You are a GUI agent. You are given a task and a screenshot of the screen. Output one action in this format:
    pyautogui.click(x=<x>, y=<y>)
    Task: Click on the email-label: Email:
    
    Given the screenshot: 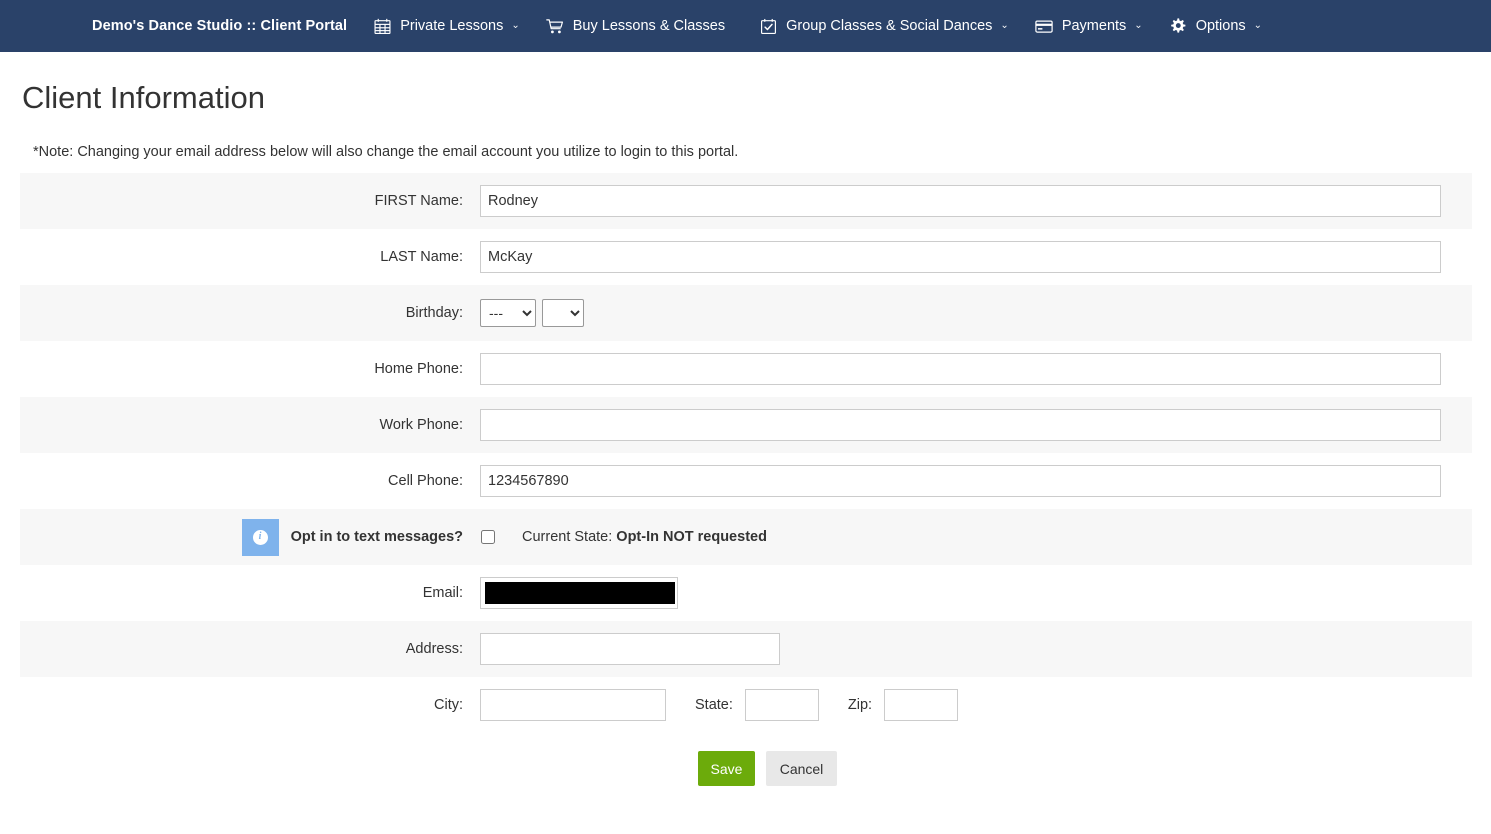 What is the action you would take?
    pyautogui.click(x=442, y=593)
    